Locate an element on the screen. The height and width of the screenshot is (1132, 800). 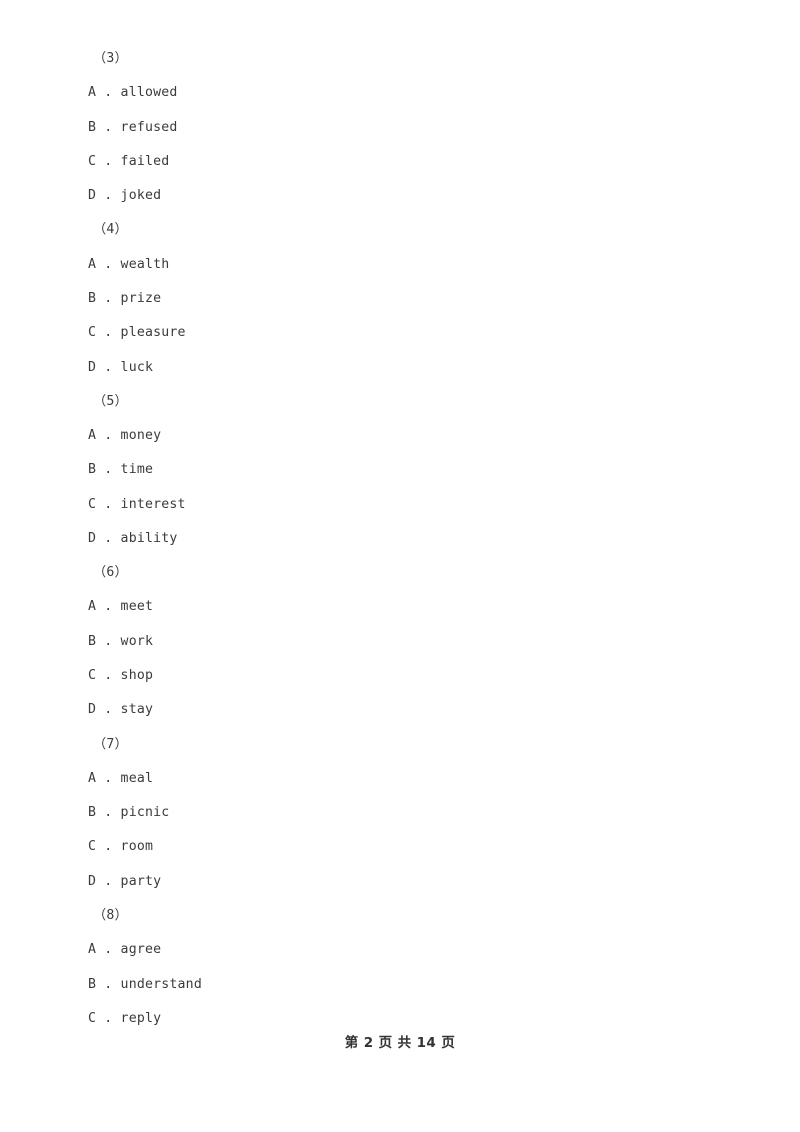
answer-option: D . stay is located at coordinates (400, 710).